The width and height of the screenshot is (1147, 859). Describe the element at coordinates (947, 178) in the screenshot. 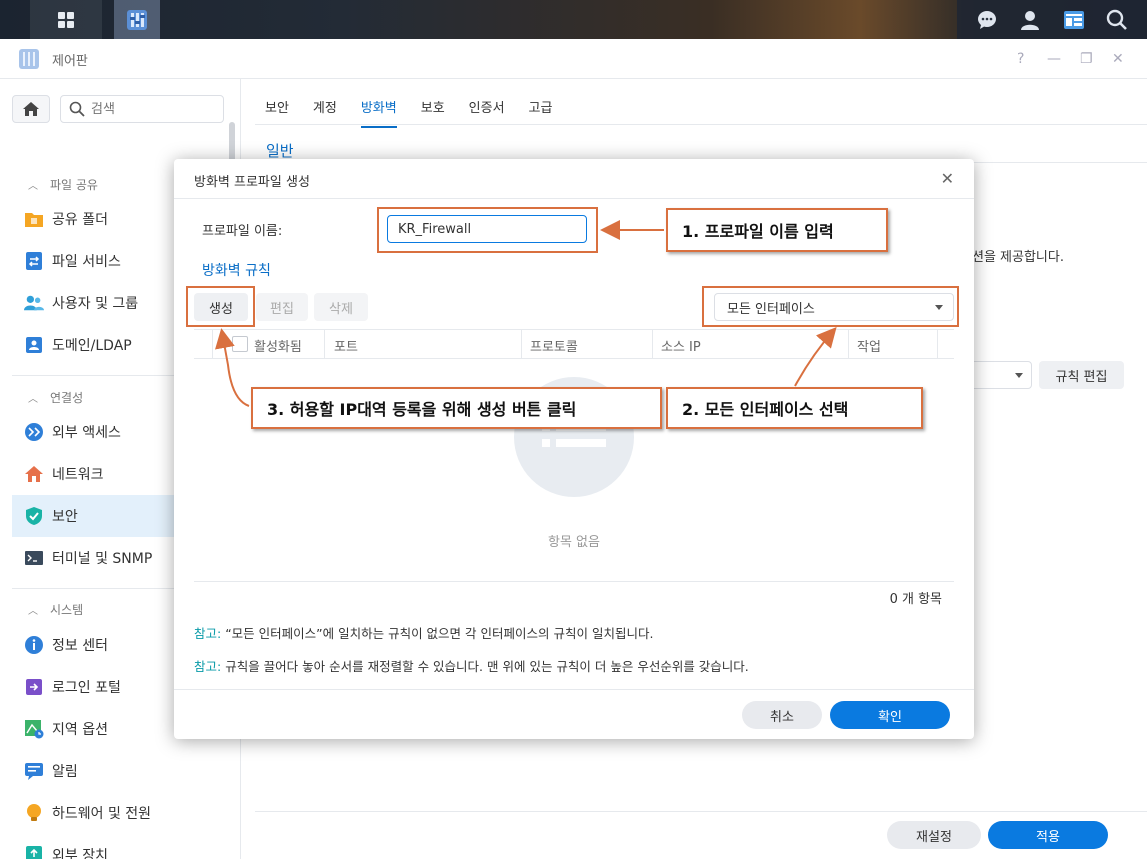

I see `close-icon: ✕` at that location.